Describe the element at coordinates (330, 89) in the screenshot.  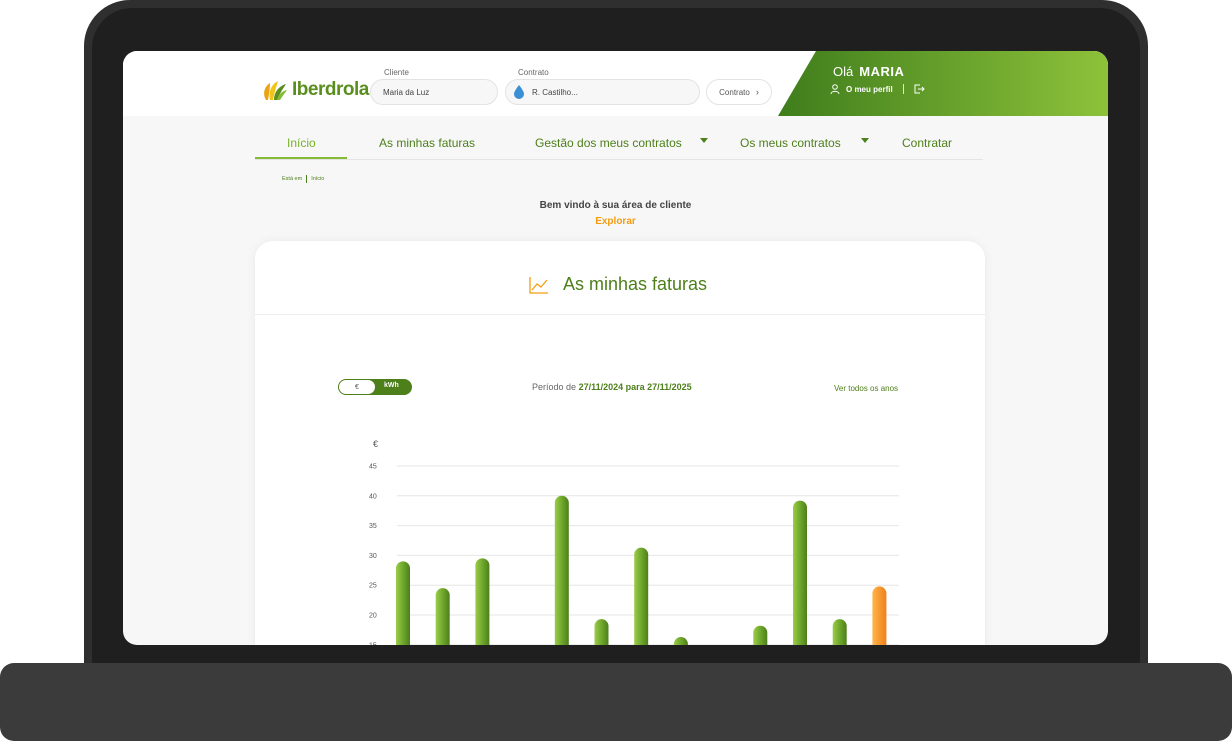
I see `brand-name: Iberdrola` at that location.